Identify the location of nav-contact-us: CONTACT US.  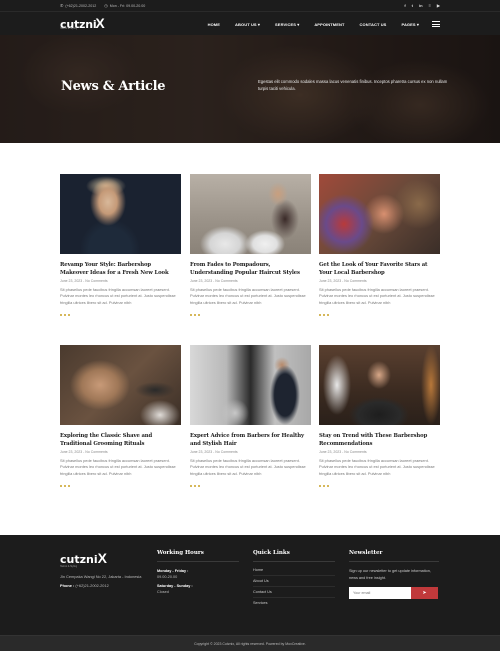
(373, 24).